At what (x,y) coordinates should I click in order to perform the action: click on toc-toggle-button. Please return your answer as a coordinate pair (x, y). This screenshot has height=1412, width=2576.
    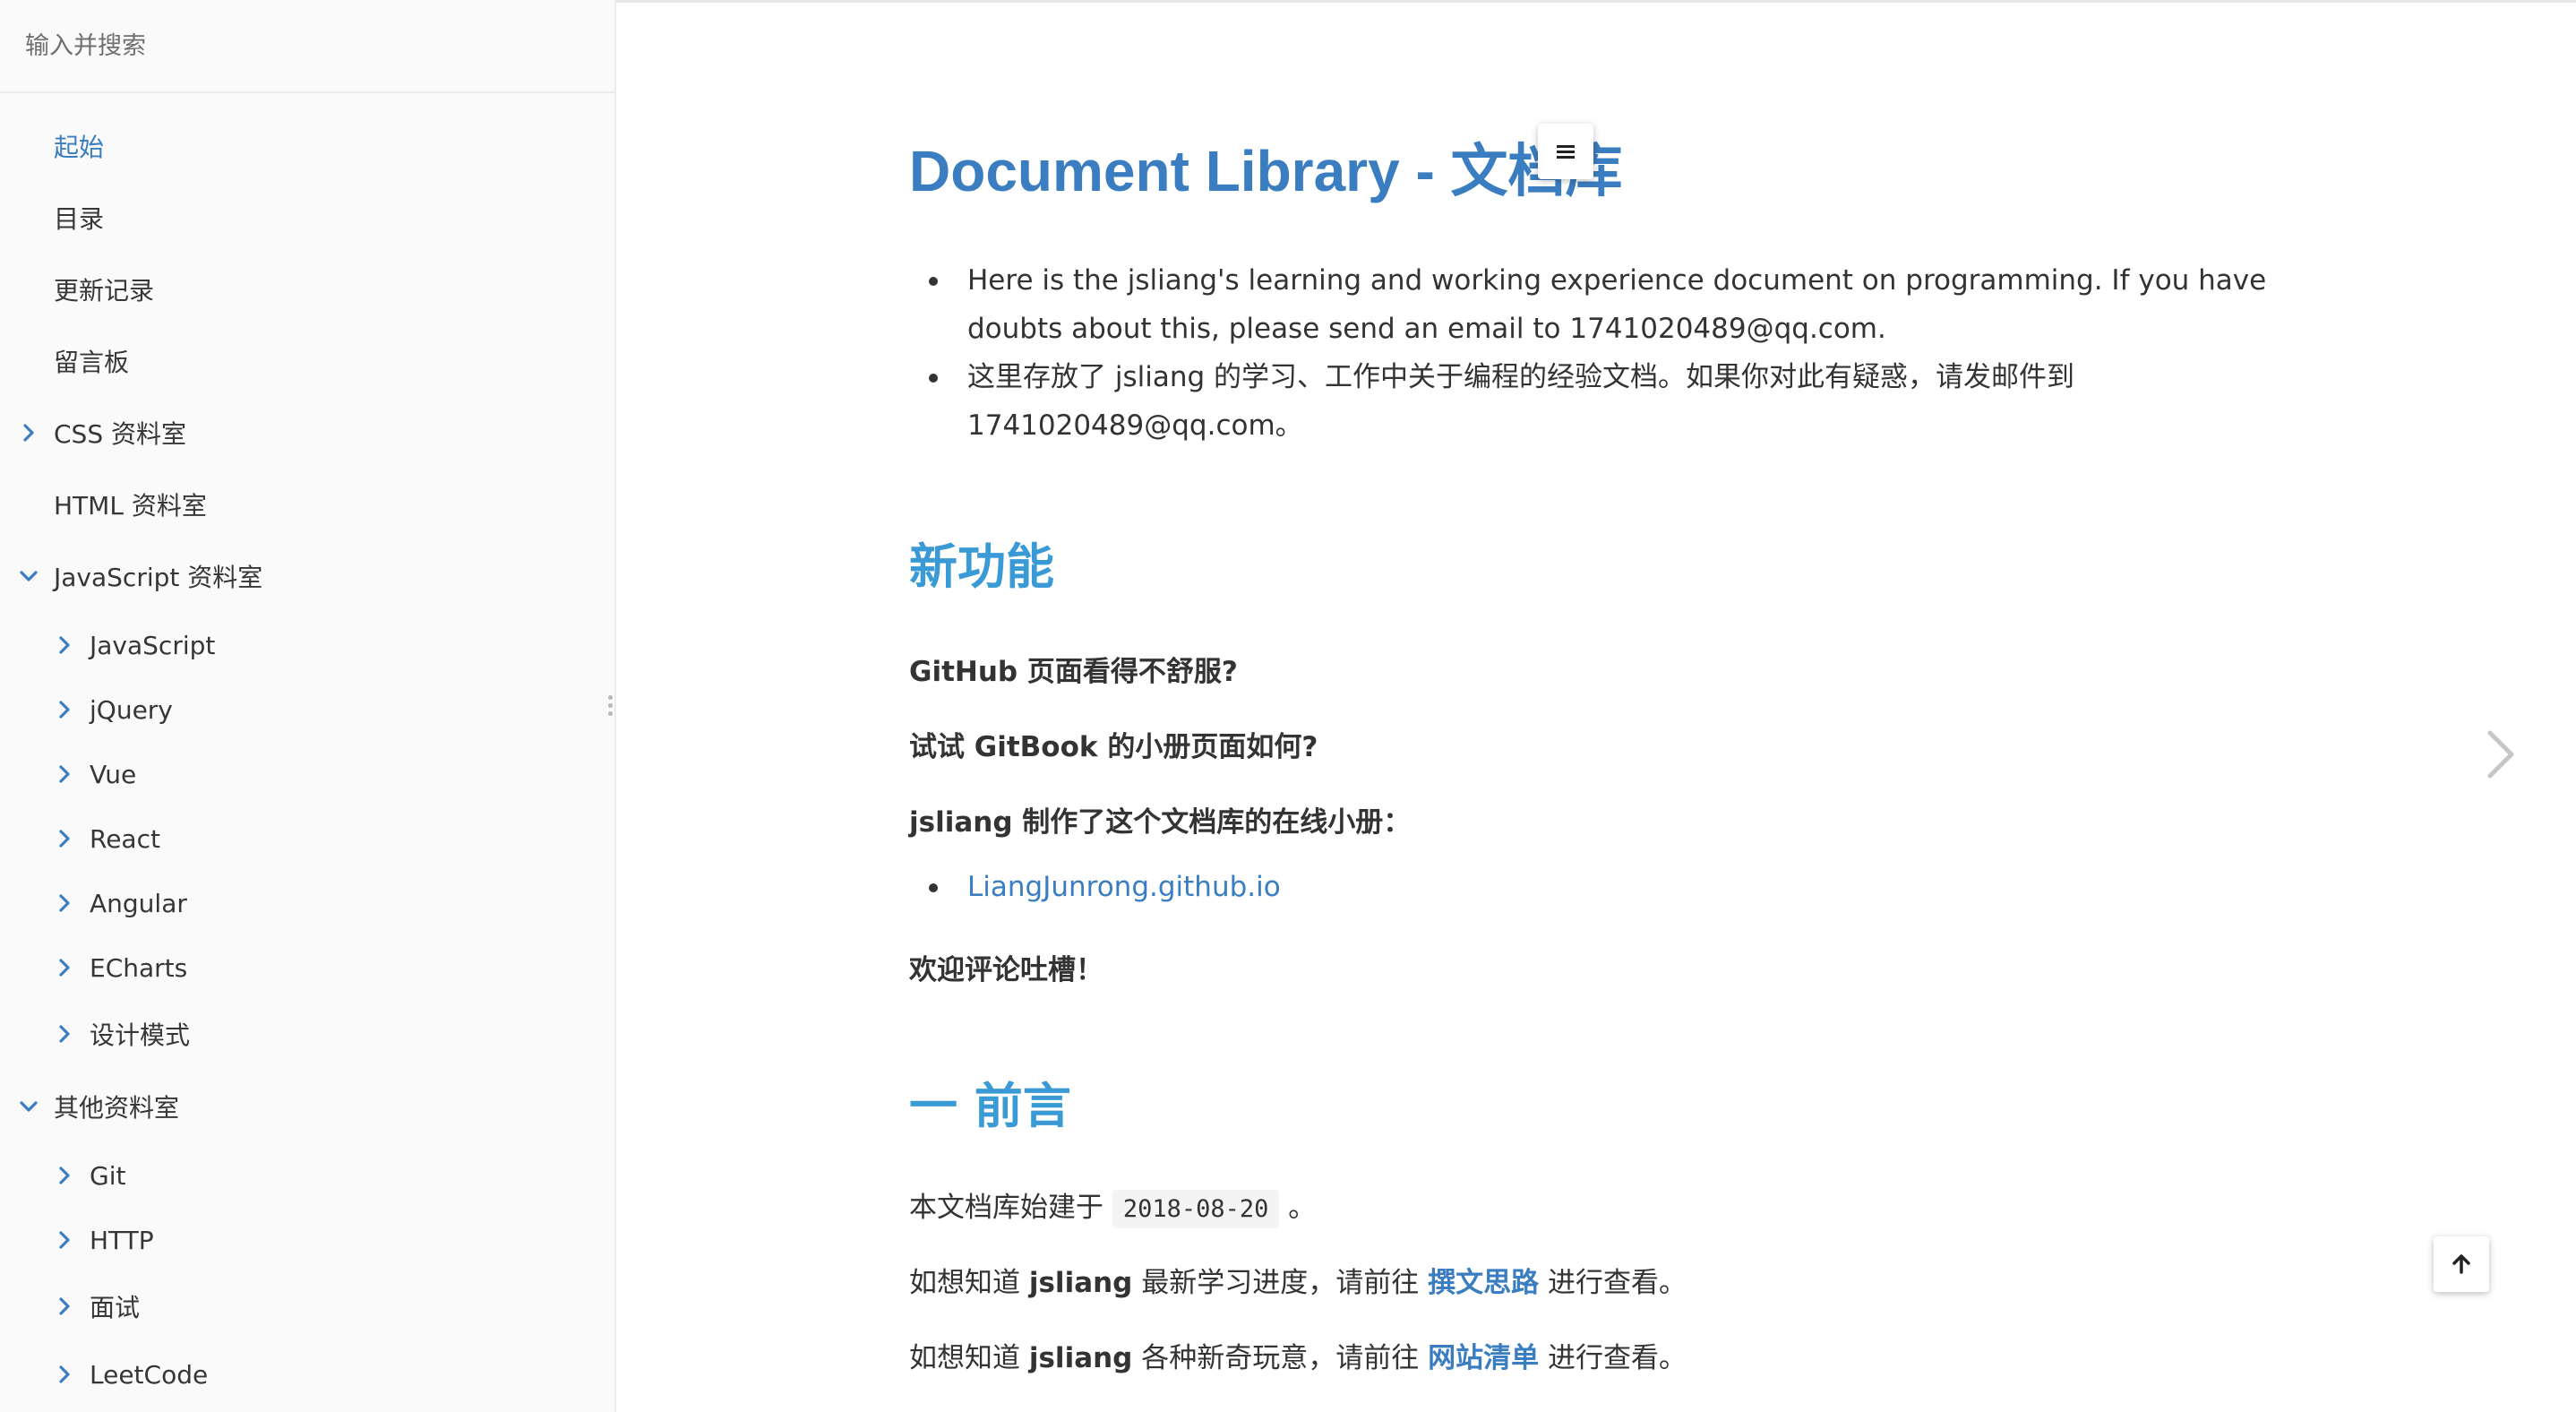
    Looking at the image, I should click on (1565, 151).